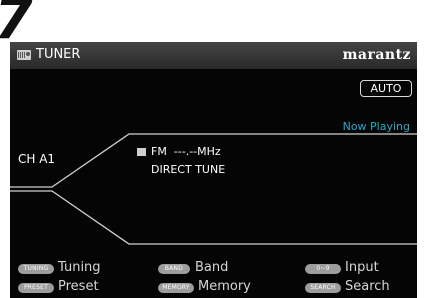 The width and height of the screenshot is (427, 298). What do you see at coordinates (367, 286) in the screenshot?
I see `key-label: Search` at bounding box center [367, 286].